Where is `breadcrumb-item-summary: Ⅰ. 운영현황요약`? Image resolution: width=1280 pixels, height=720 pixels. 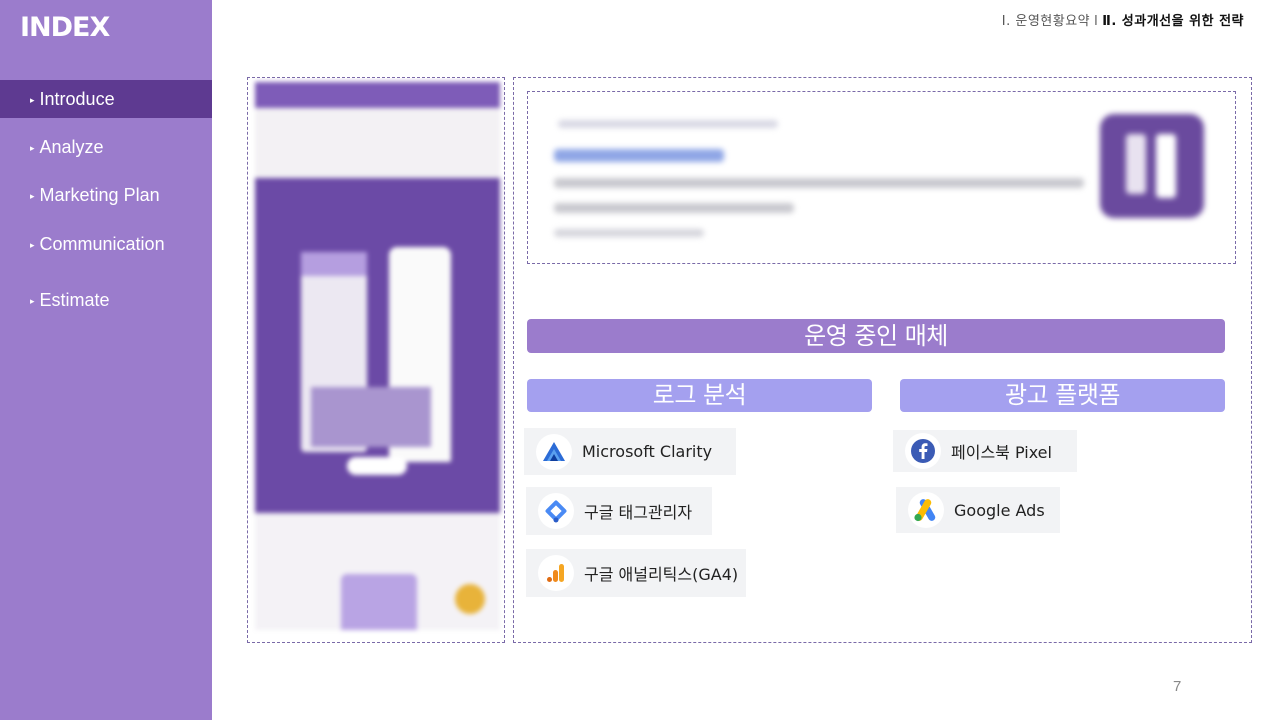 breadcrumb-item-summary: Ⅰ. 운영현황요약 is located at coordinates (1046, 21).